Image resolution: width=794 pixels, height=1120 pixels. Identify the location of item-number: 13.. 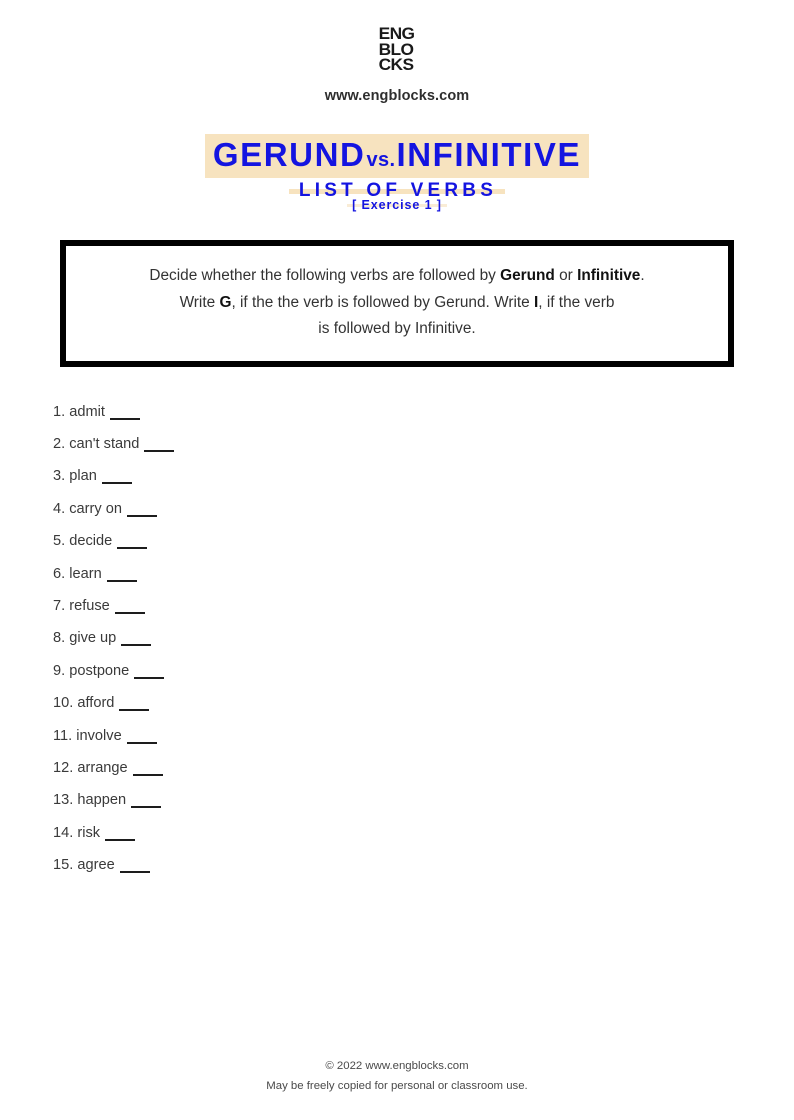
(63, 800).